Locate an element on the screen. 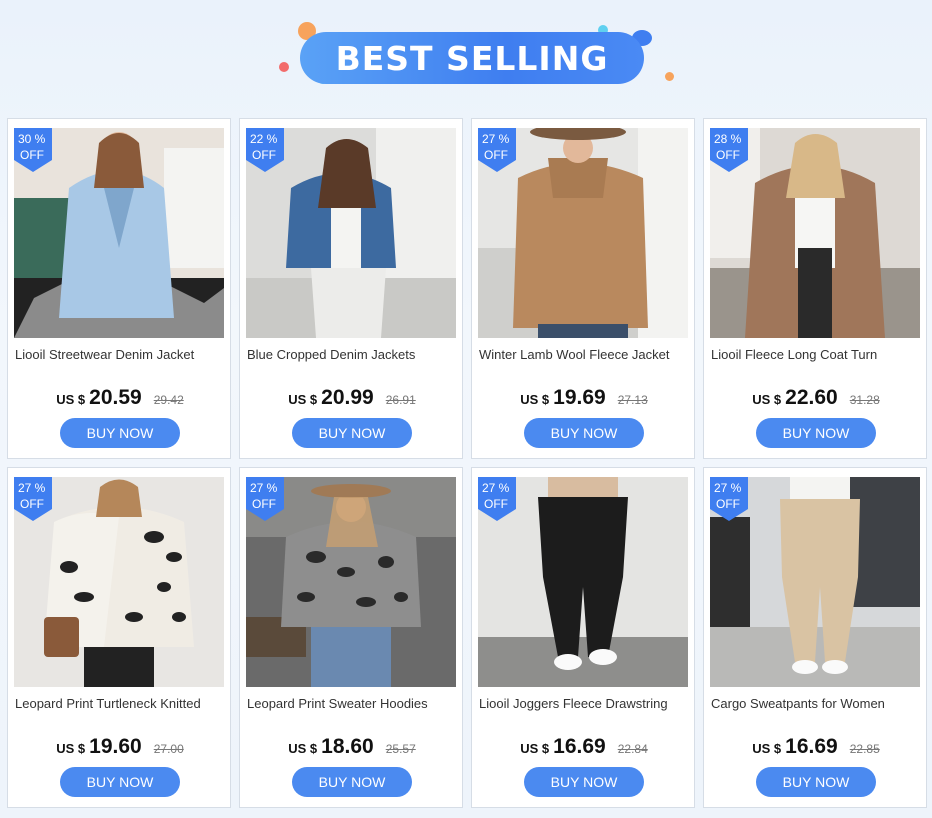 The height and width of the screenshot is (818, 932). price-row: US $16.69 22.84 is located at coordinates (584, 747).